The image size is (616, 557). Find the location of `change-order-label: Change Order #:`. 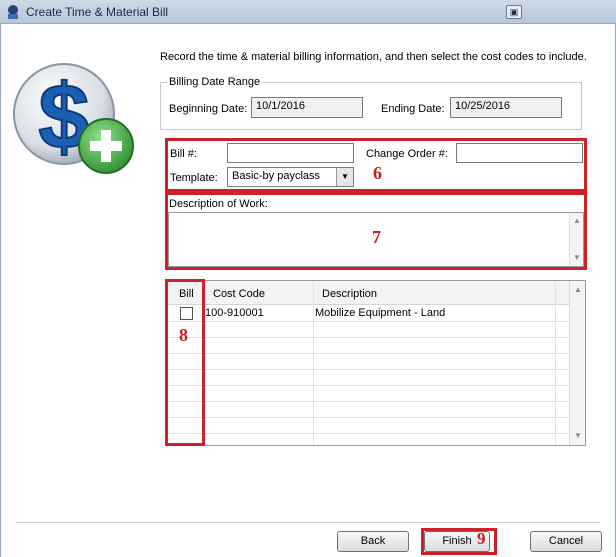

change-order-label: Change Order #: is located at coordinates (407, 154).